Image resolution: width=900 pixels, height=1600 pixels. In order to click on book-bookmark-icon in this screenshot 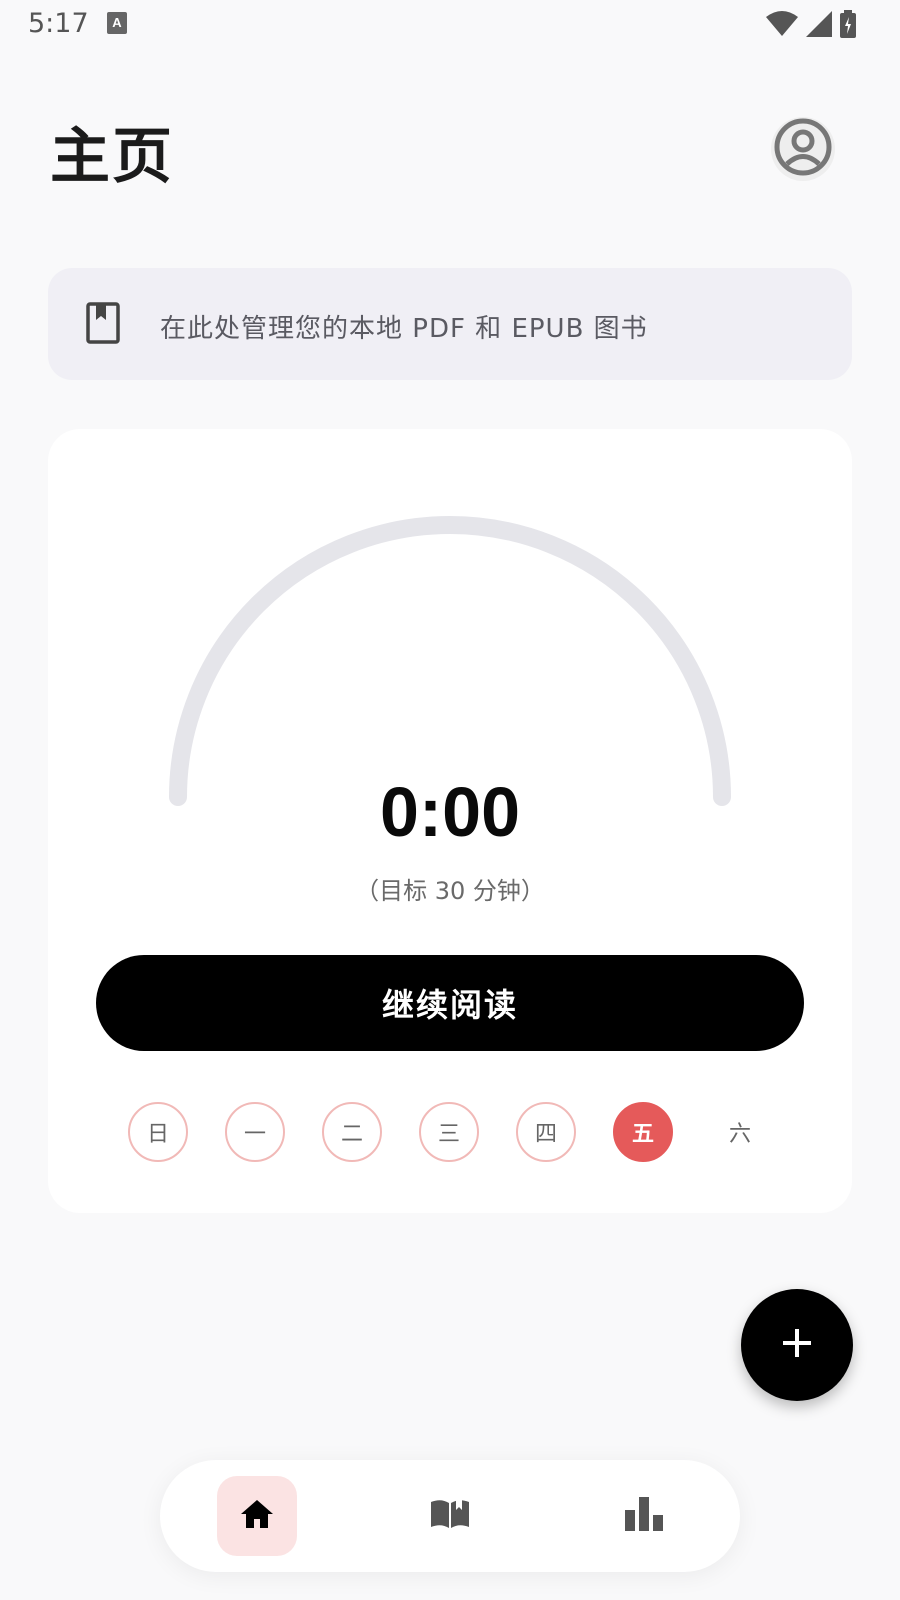, I will do `click(103, 325)`.